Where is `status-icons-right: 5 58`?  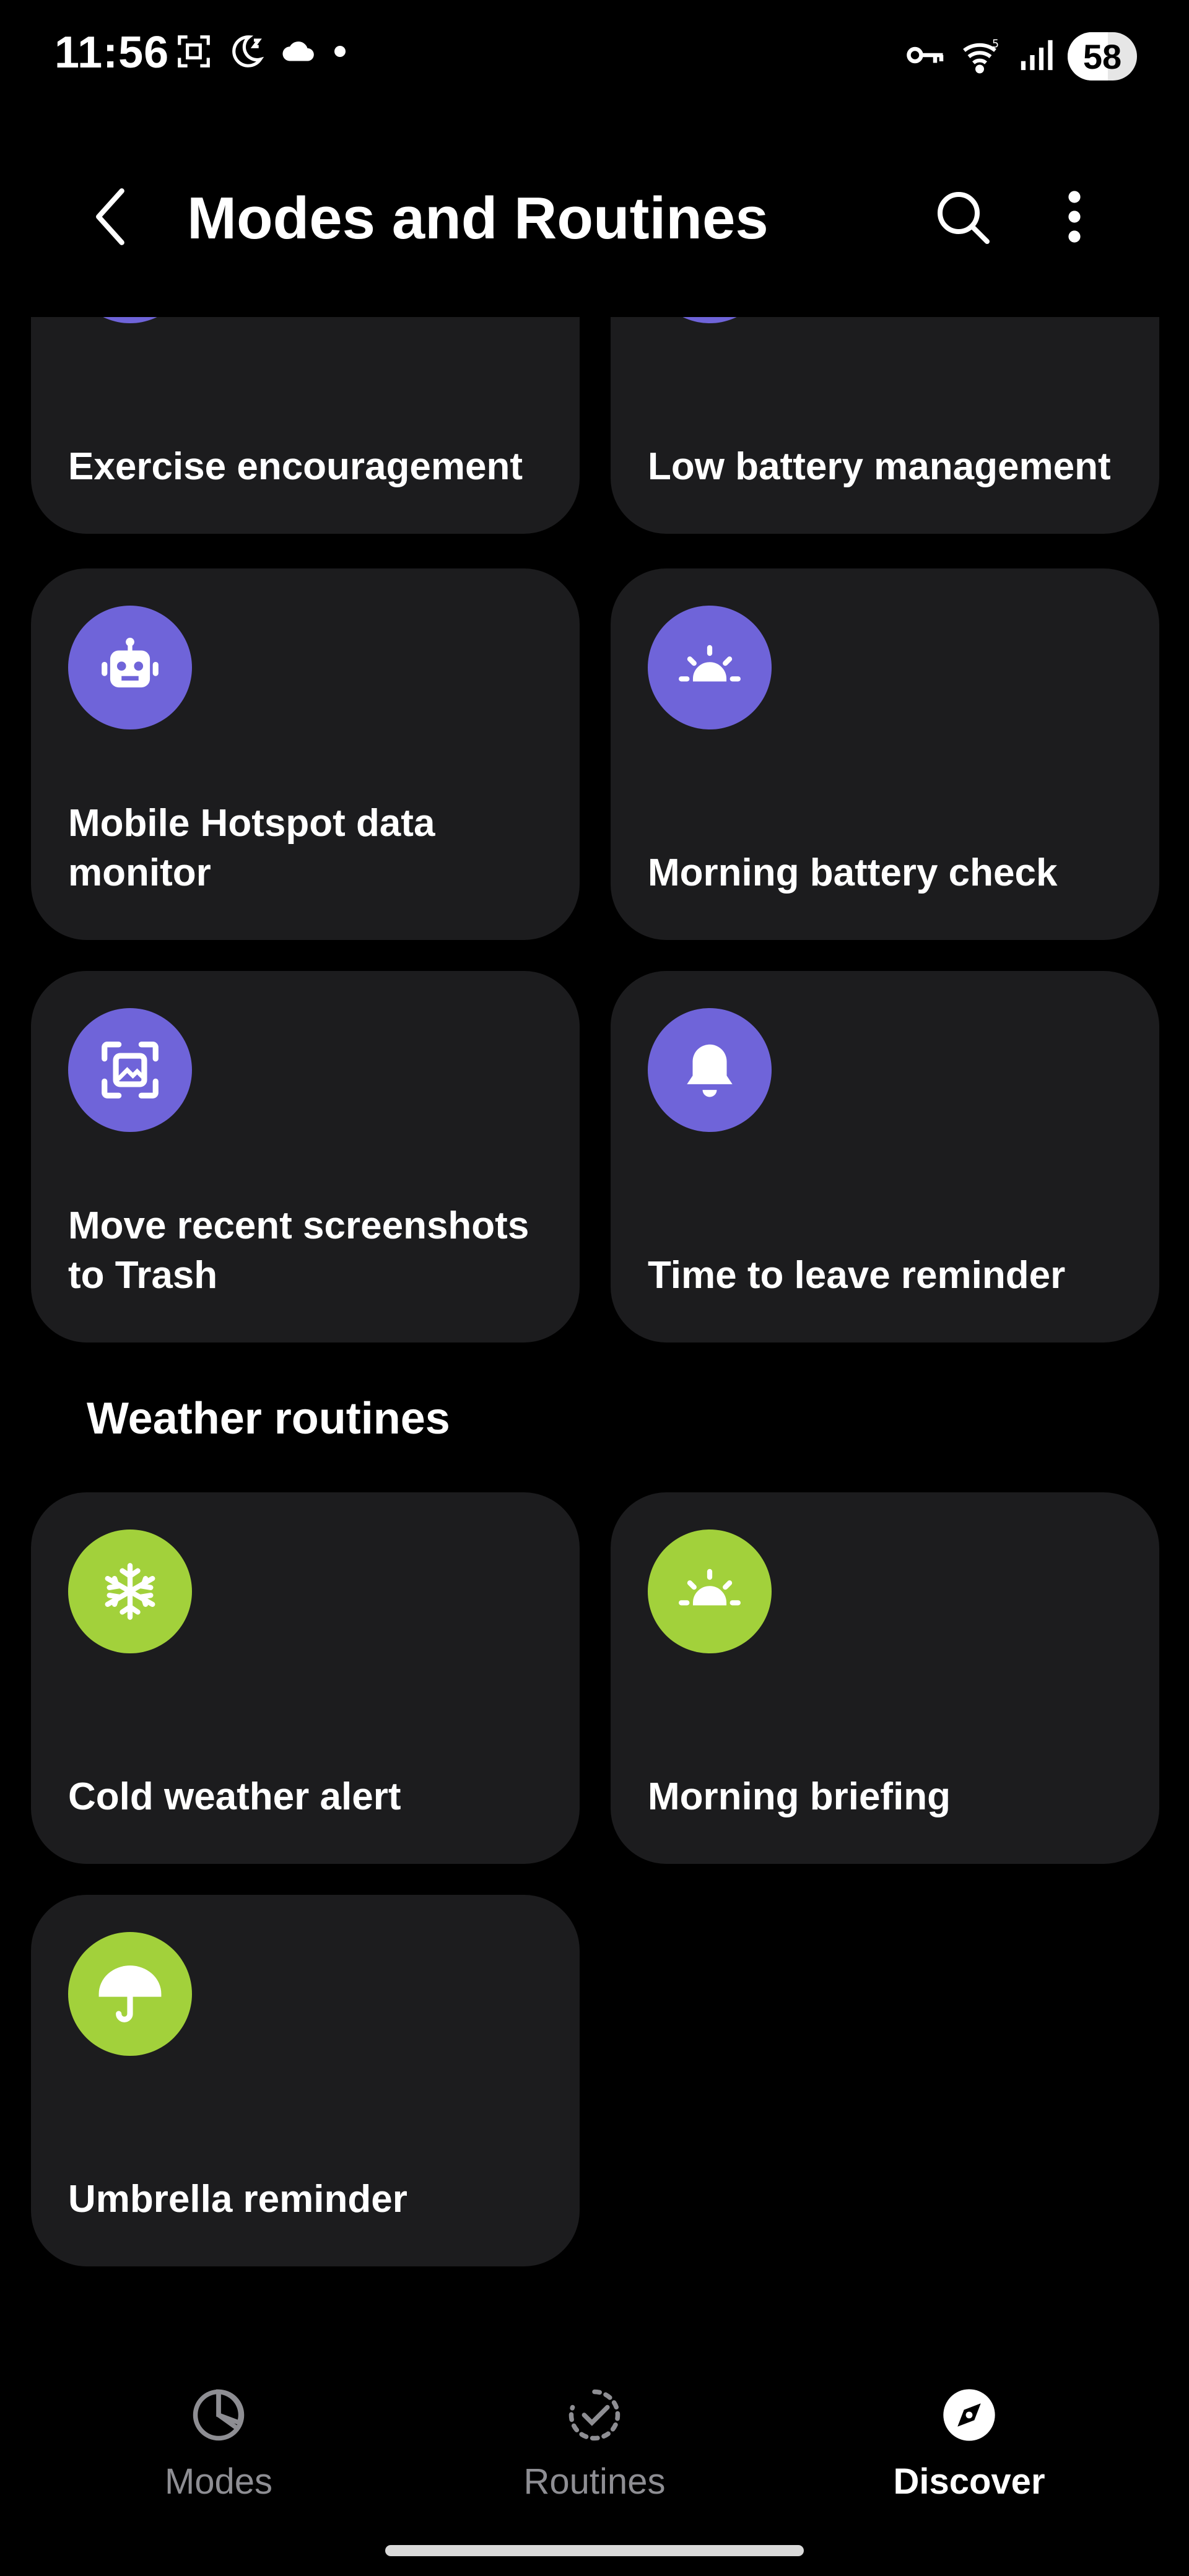 status-icons-right: 5 58 is located at coordinates (1020, 56).